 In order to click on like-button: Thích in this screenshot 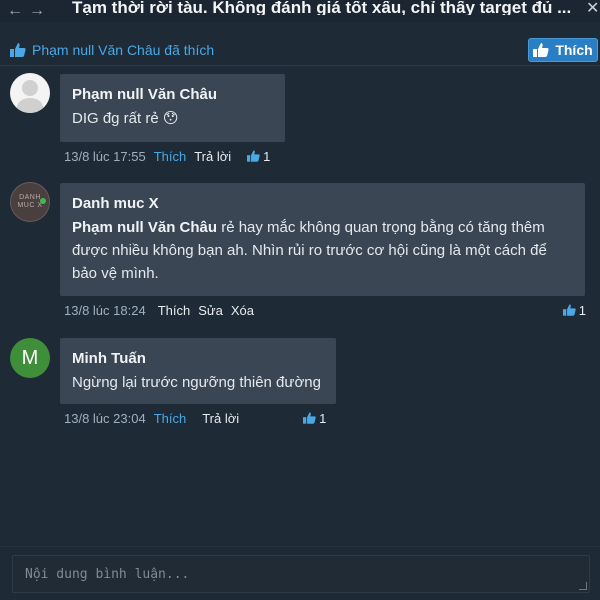, I will do `click(563, 50)`.